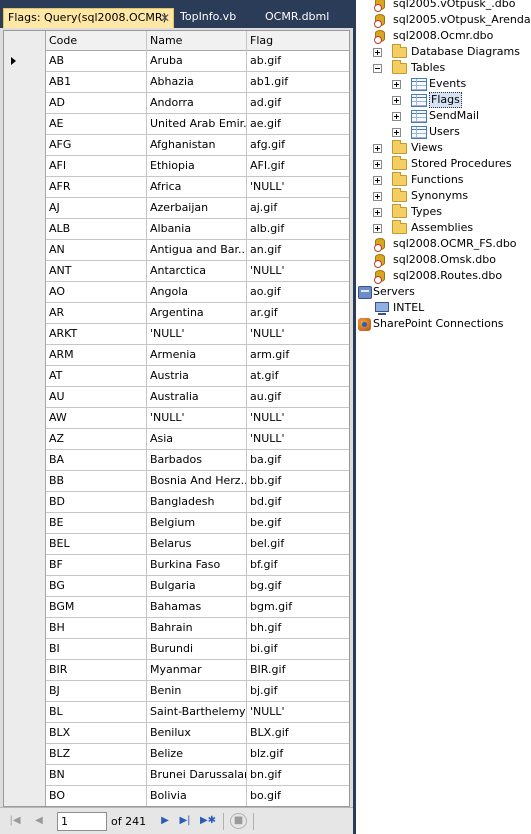  Describe the element at coordinates (165, 821) in the screenshot. I see `next-record-icon: ▶` at that location.